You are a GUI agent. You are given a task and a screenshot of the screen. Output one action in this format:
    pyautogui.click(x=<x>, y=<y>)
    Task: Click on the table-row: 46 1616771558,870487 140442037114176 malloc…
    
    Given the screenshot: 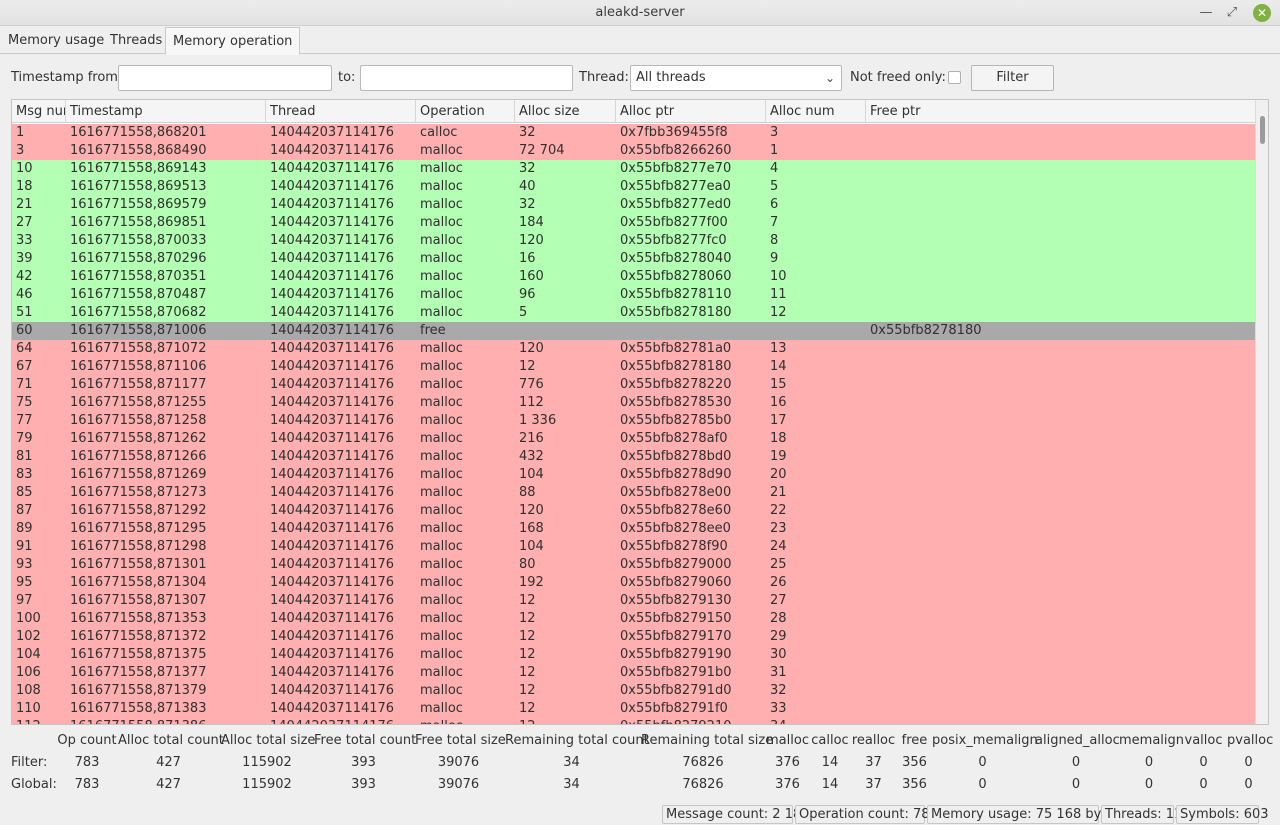 What is the action you would take?
    pyautogui.click(x=633, y=295)
    